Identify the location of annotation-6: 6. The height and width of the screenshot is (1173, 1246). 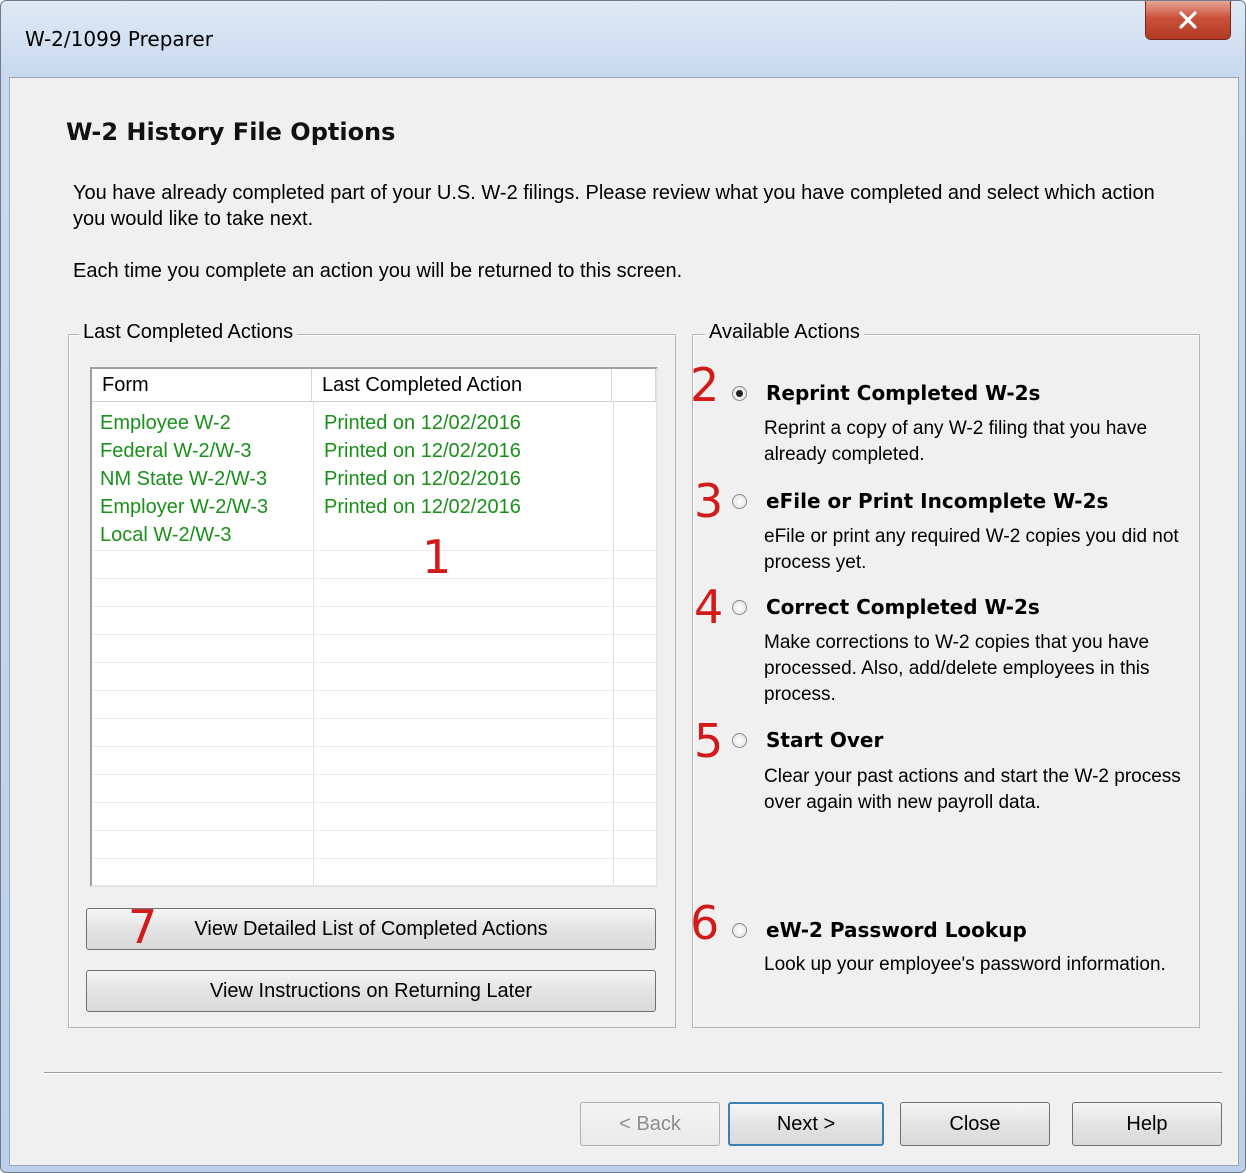
(705, 923).